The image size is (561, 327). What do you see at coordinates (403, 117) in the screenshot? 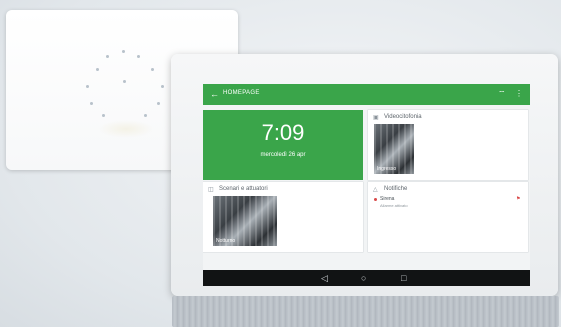
I see `card-title: Videocitofonia` at bounding box center [403, 117].